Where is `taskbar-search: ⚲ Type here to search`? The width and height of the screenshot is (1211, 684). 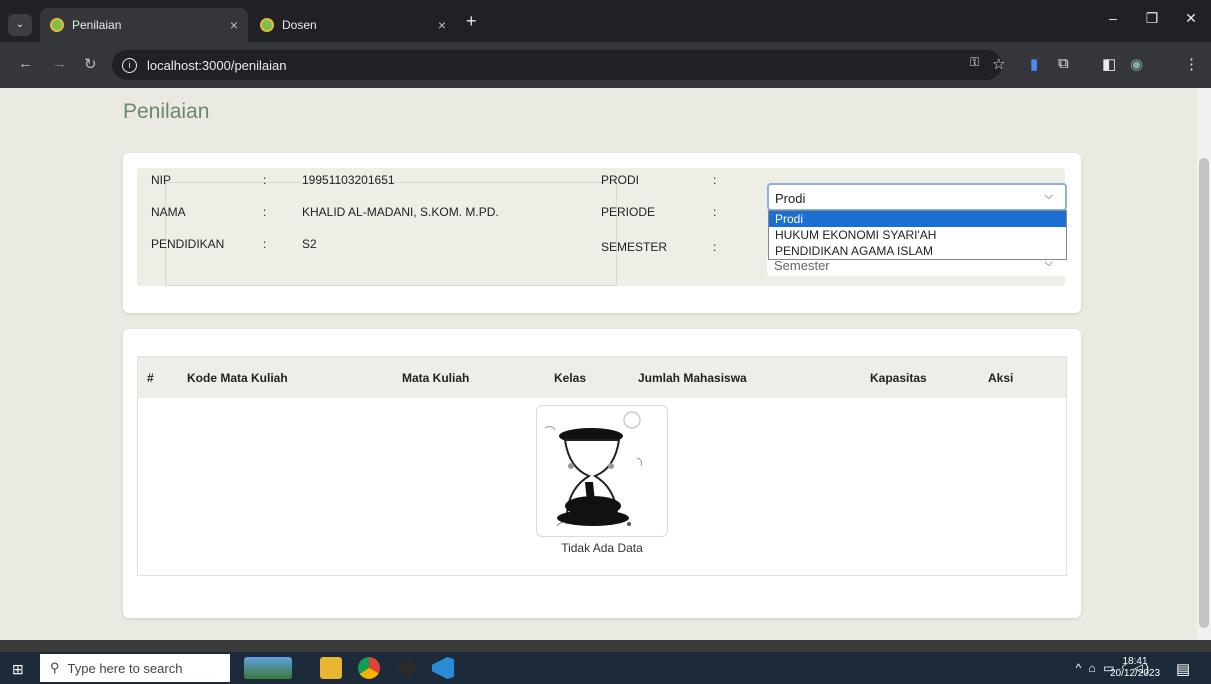
taskbar-search: ⚲ Type here to search is located at coordinates (135, 668).